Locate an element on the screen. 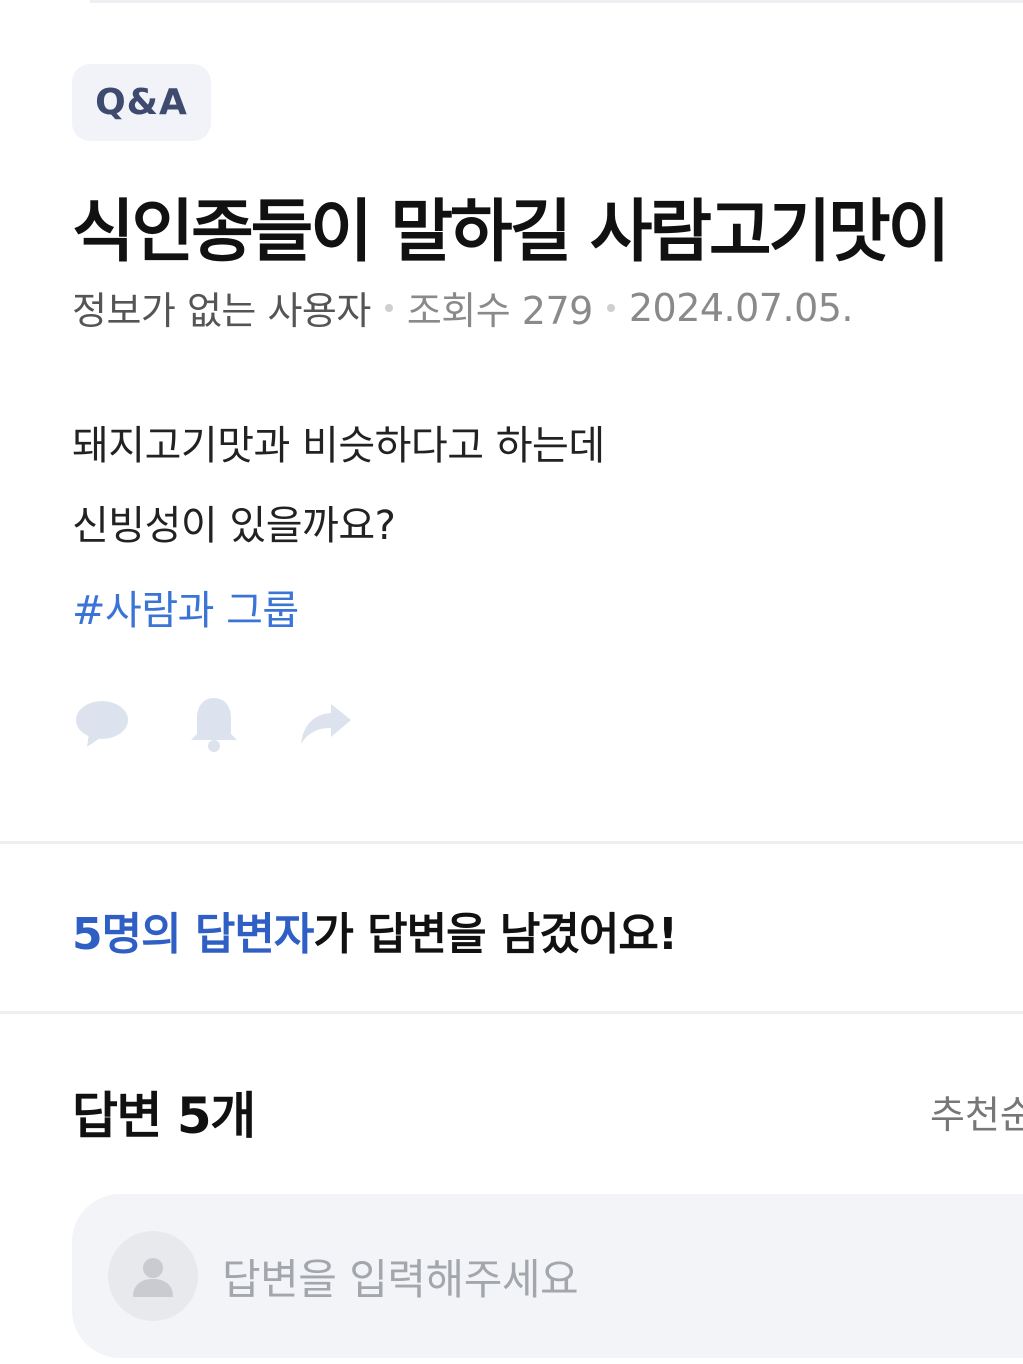 The width and height of the screenshot is (1023, 1364). post-actions is located at coordinates (214, 724).